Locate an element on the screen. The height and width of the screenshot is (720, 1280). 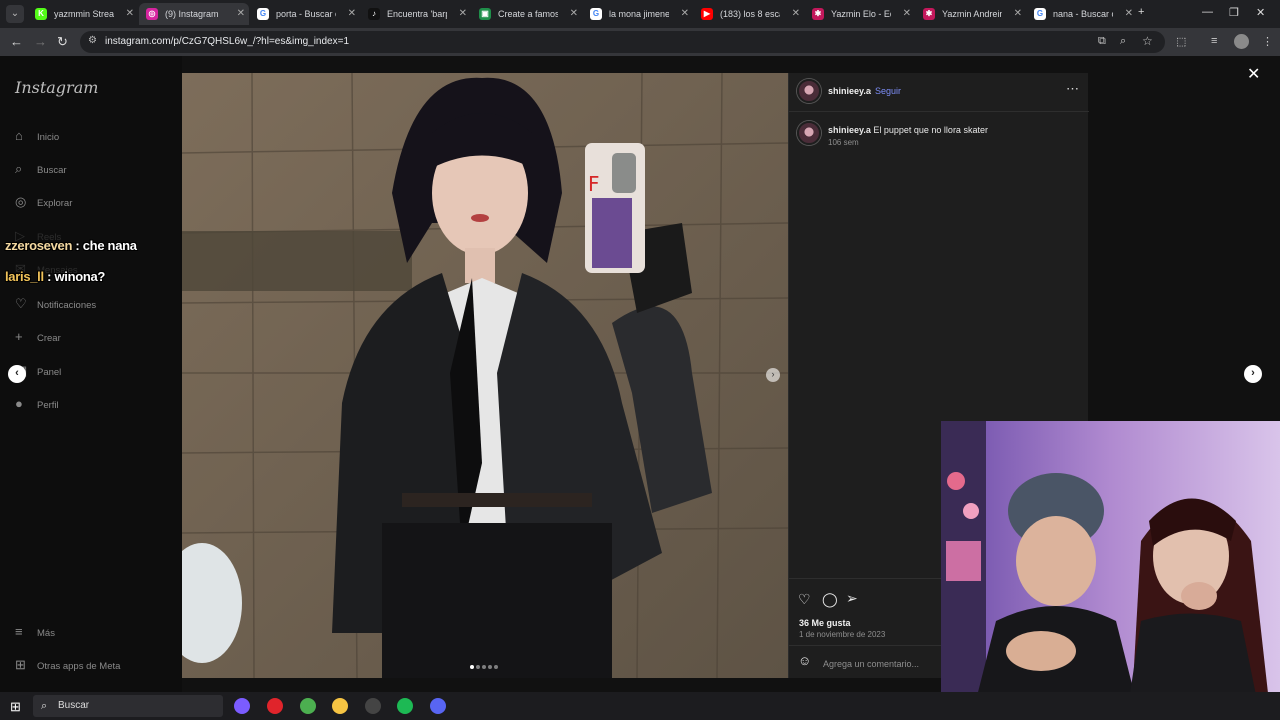
install-app-icon: ⧉ is located at coordinates (1102, 41).